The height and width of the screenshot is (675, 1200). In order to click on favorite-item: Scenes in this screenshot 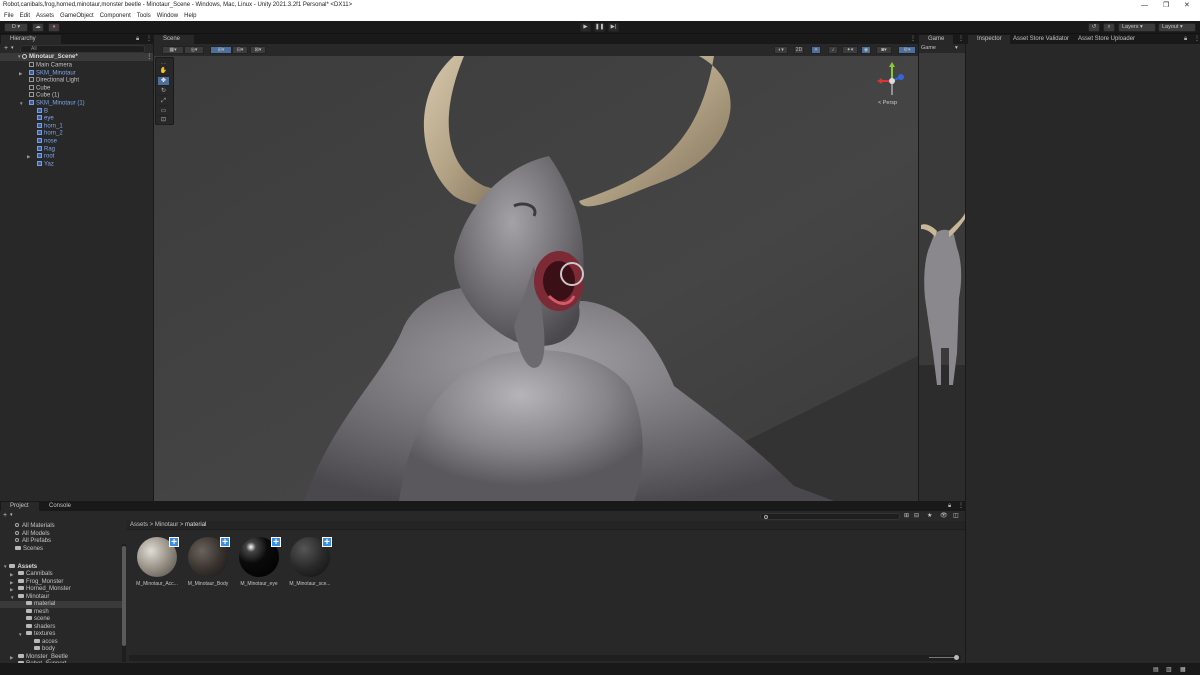, I will do `click(29, 549)`.